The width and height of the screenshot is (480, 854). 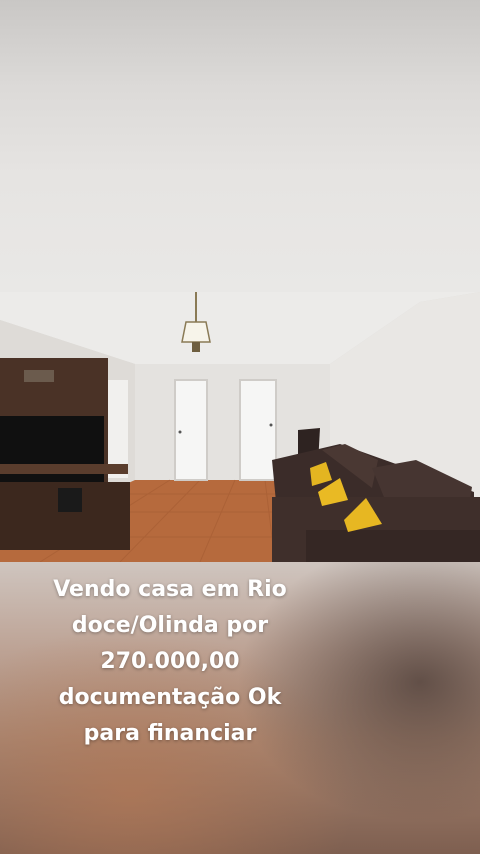 What do you see at coordinates (170, 733) in the screenshot?
I see `caption-line-5: para financiar` at bounding box center [170, 733].